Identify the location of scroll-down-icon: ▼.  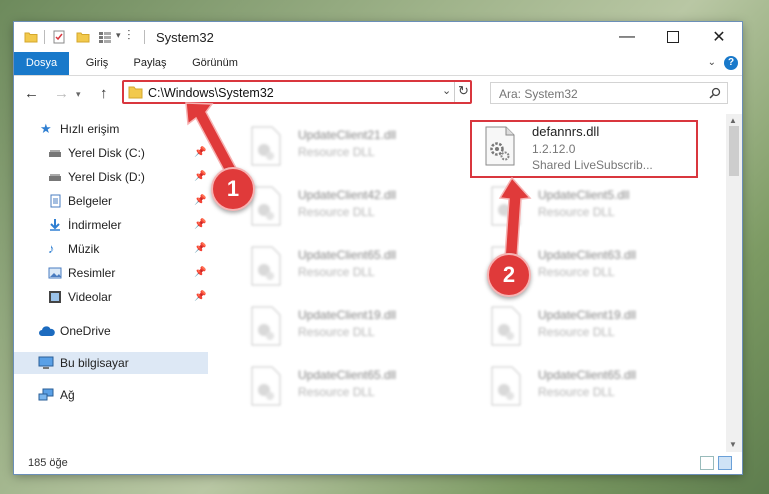
(733, 444).